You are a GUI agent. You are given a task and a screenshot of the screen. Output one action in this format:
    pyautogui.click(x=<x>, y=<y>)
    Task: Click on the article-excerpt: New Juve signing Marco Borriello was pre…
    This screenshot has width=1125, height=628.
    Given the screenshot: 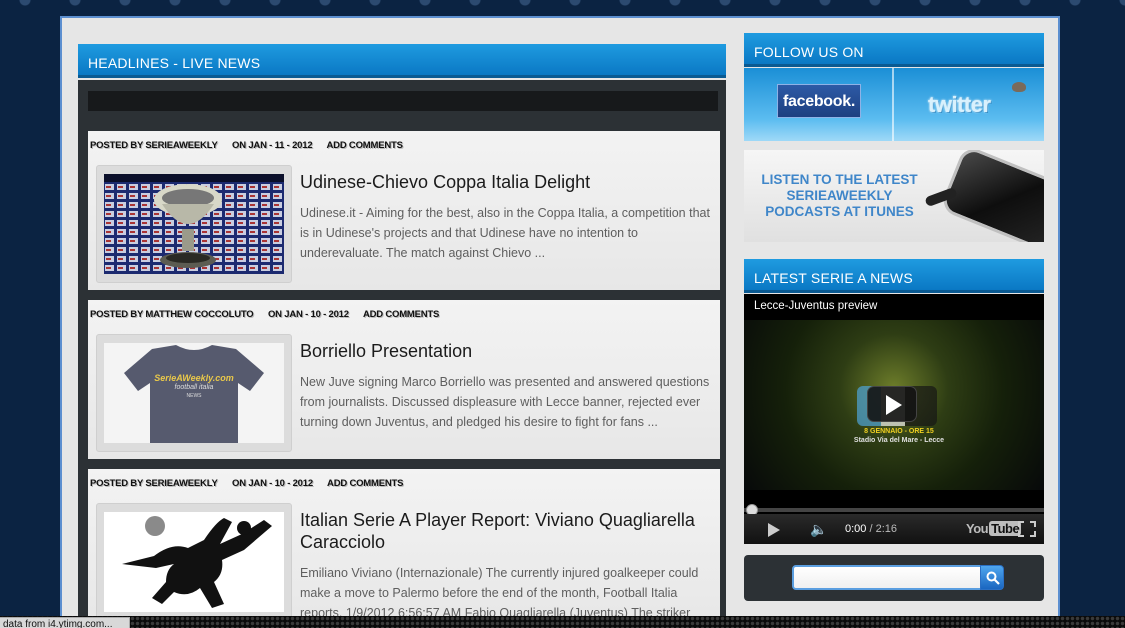 What is the action you would take?
    pyautogui.click(x=505, y=402)
    